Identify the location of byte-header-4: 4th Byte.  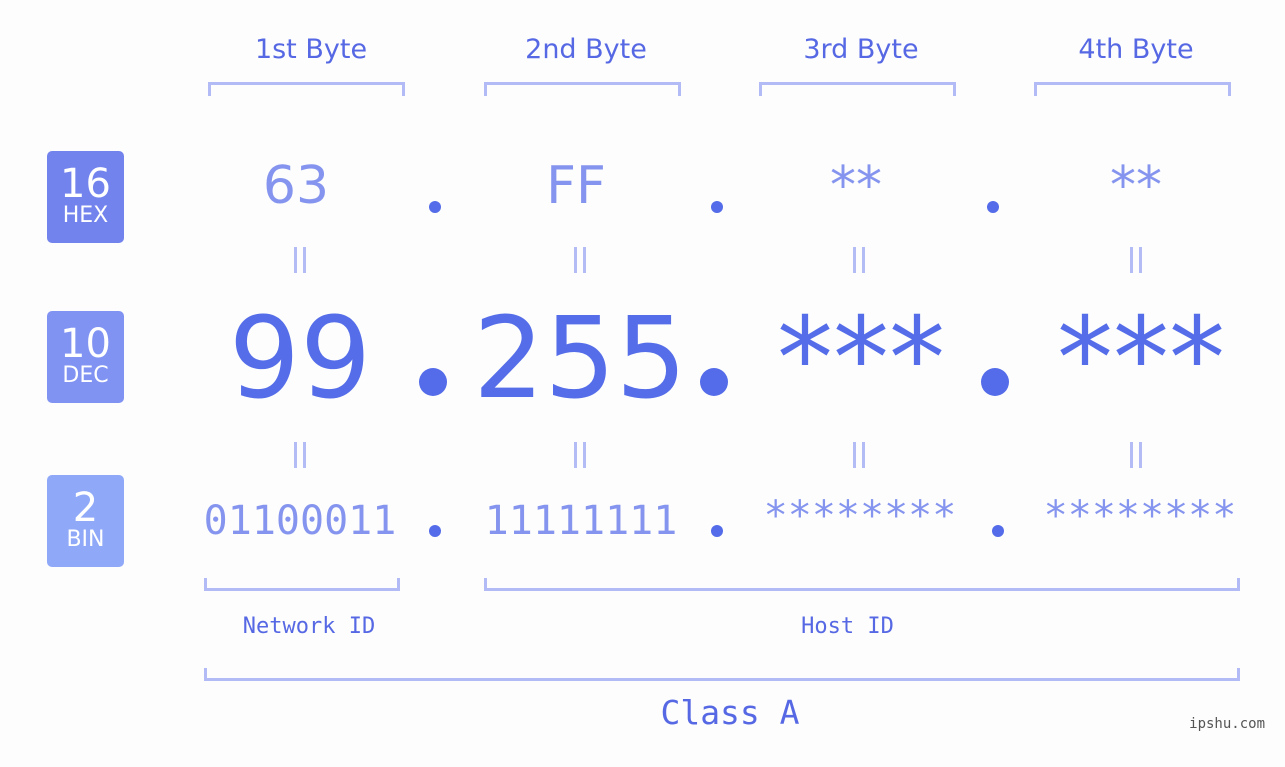
(1136, 49).